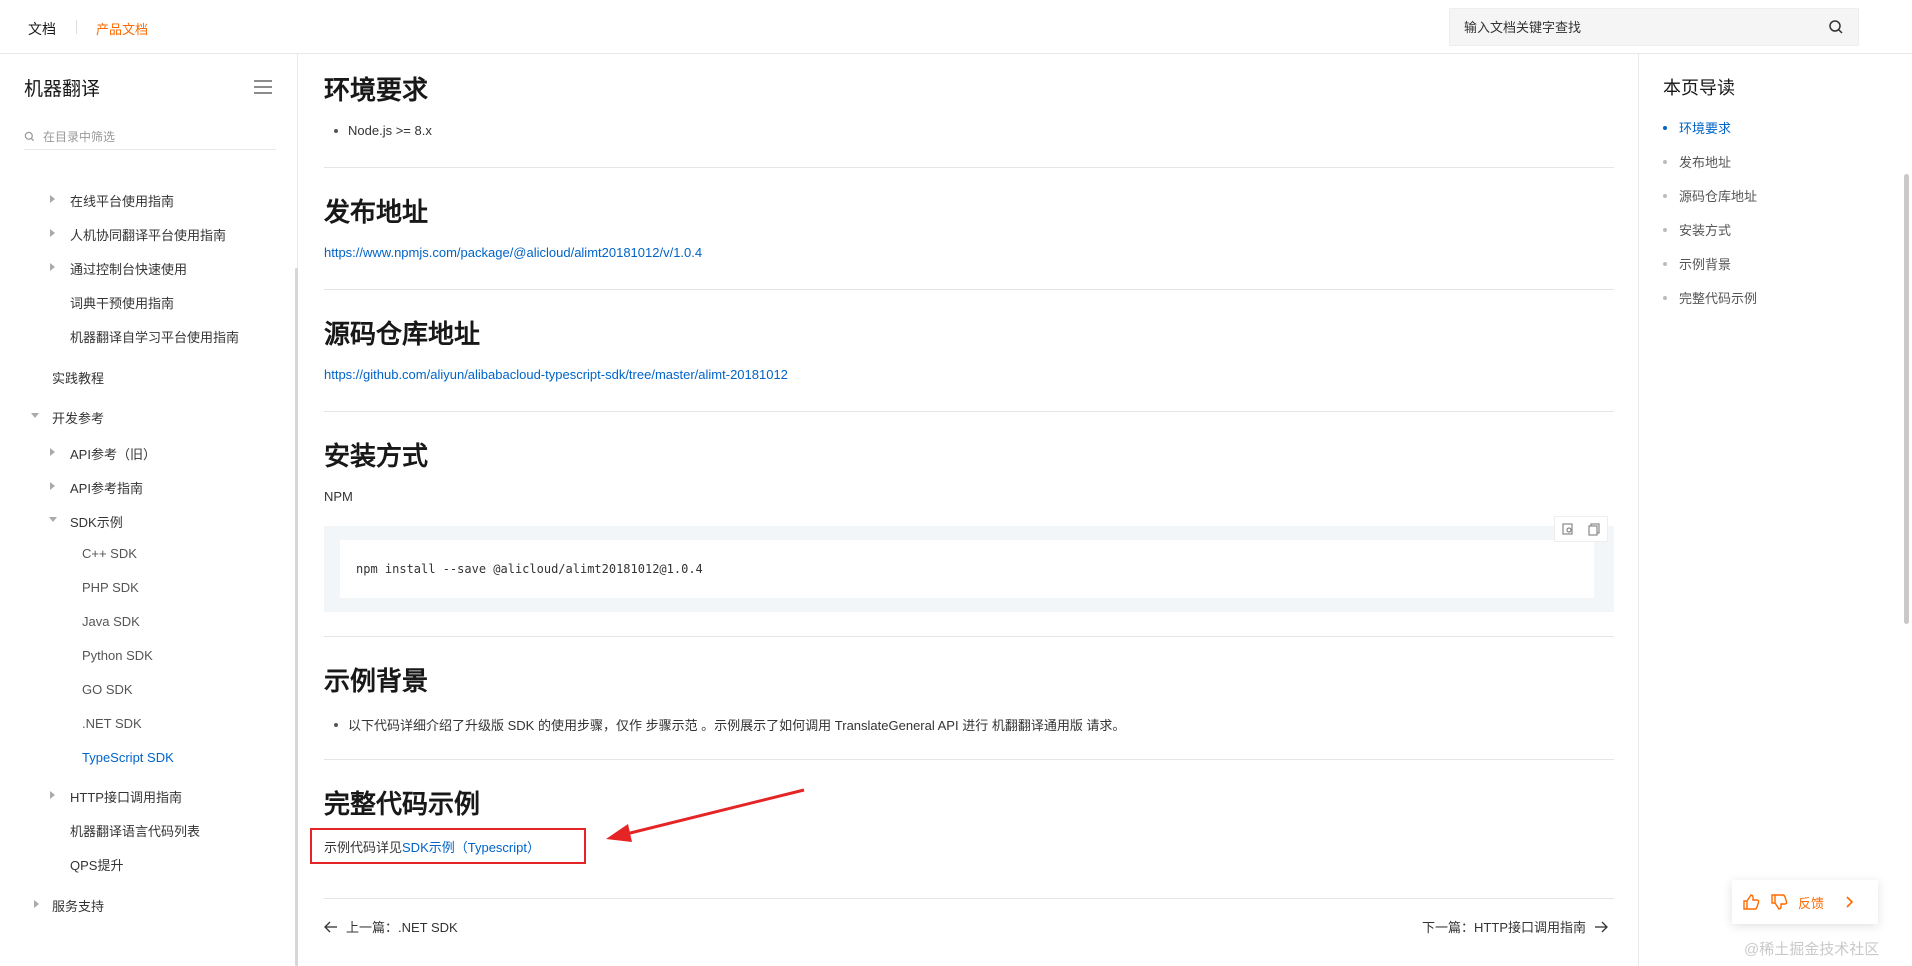 The image size is (1912, 966). Describe the element at coordinates (1601, 926) in the screenshot. I see `arrow-right-icon` at that location.